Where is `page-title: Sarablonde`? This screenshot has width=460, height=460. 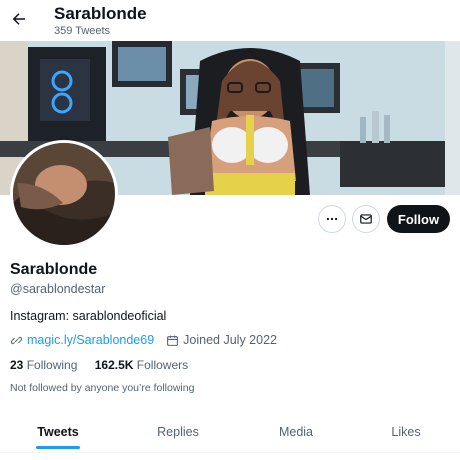 page-title: Sarablonde is located at coordinates (100, 13).